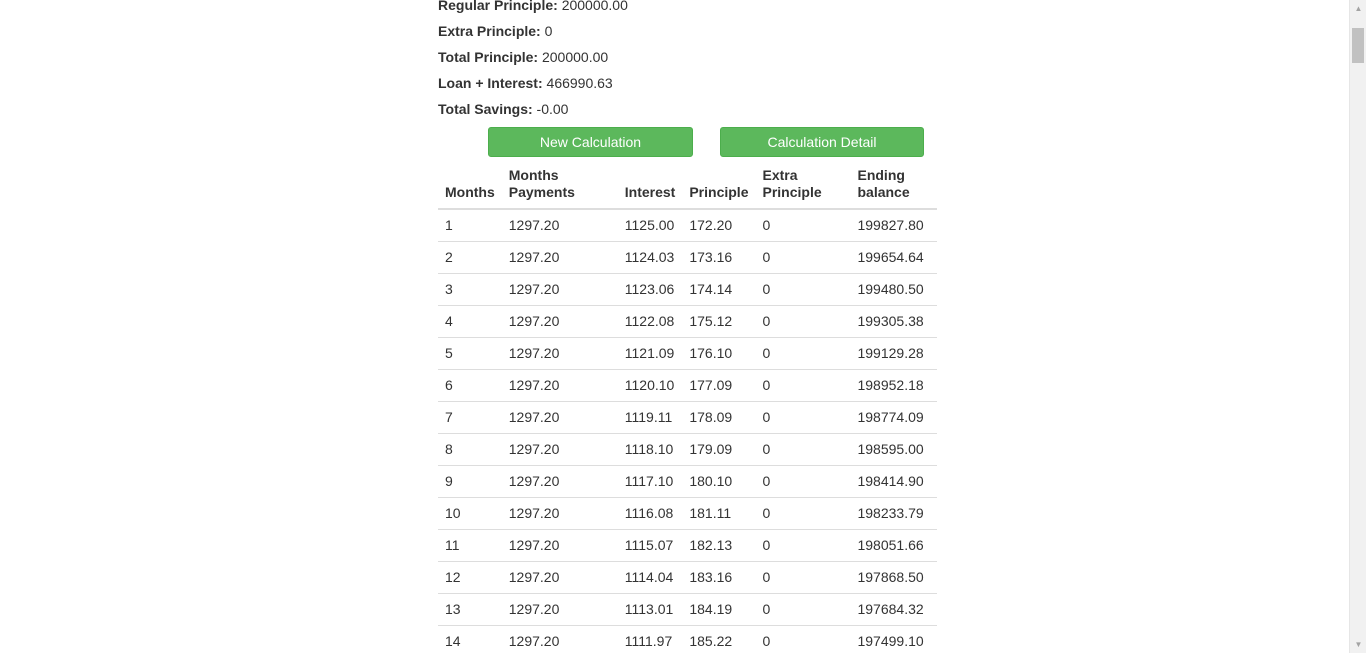  I want to click on cell-interest: 1122.08, so click(650, 321).